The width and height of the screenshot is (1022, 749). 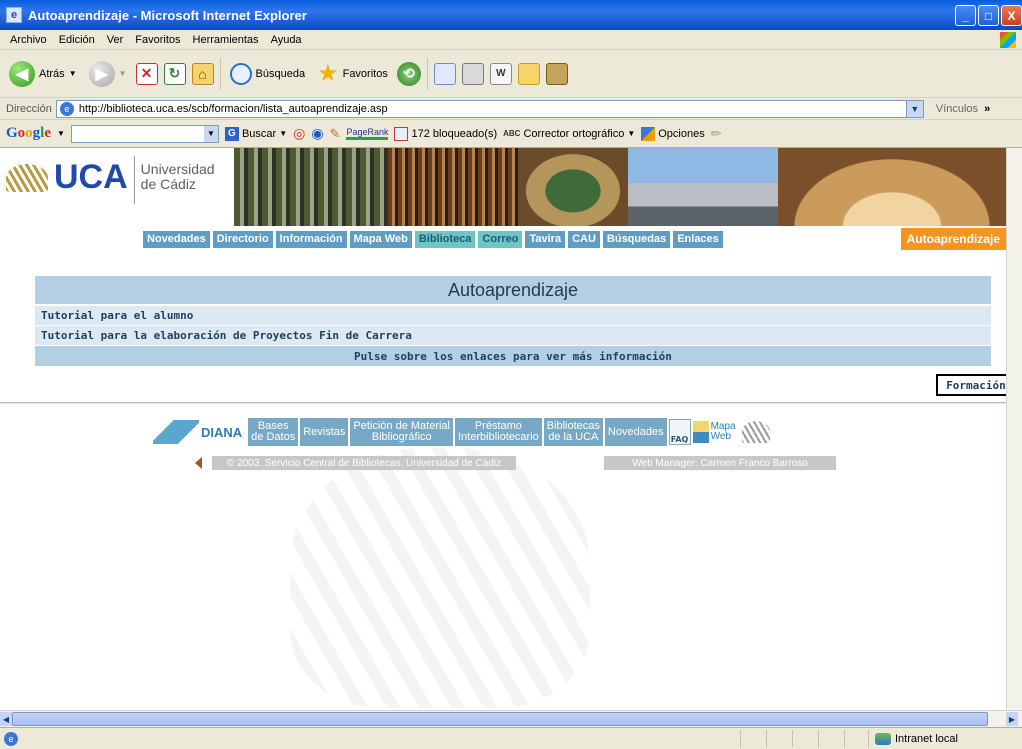 I want to click on scroll-thumb, so click(x=500, y=719).